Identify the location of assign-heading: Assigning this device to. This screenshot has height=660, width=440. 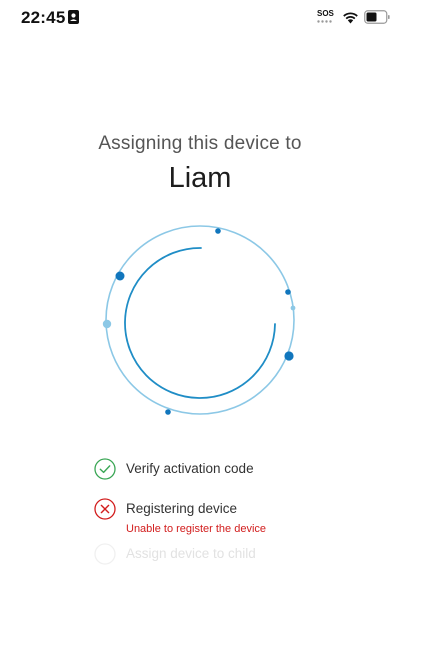
(200, 143).